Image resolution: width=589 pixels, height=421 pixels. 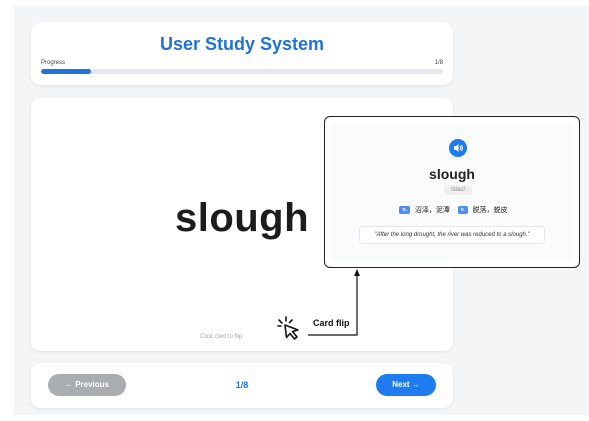 I want to click on definition-noun: 沼泽，泥潭, so click(x=432, y=210).